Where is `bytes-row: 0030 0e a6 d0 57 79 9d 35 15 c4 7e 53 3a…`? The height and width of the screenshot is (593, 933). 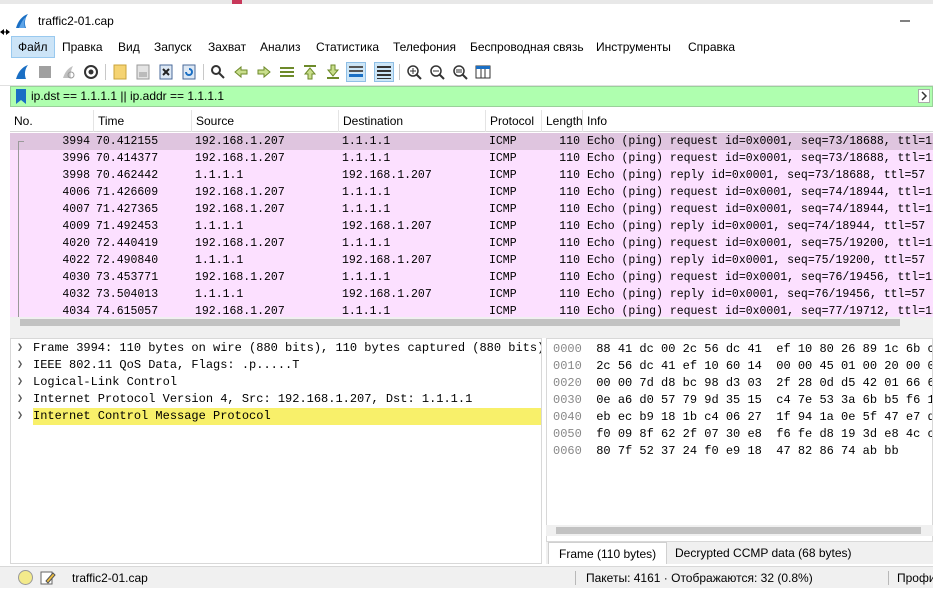 bytes-row: 0030 0e a6 d0 57 79 9d 35 15 c4 7e 53 3a… is located at coordinates (742, 400).